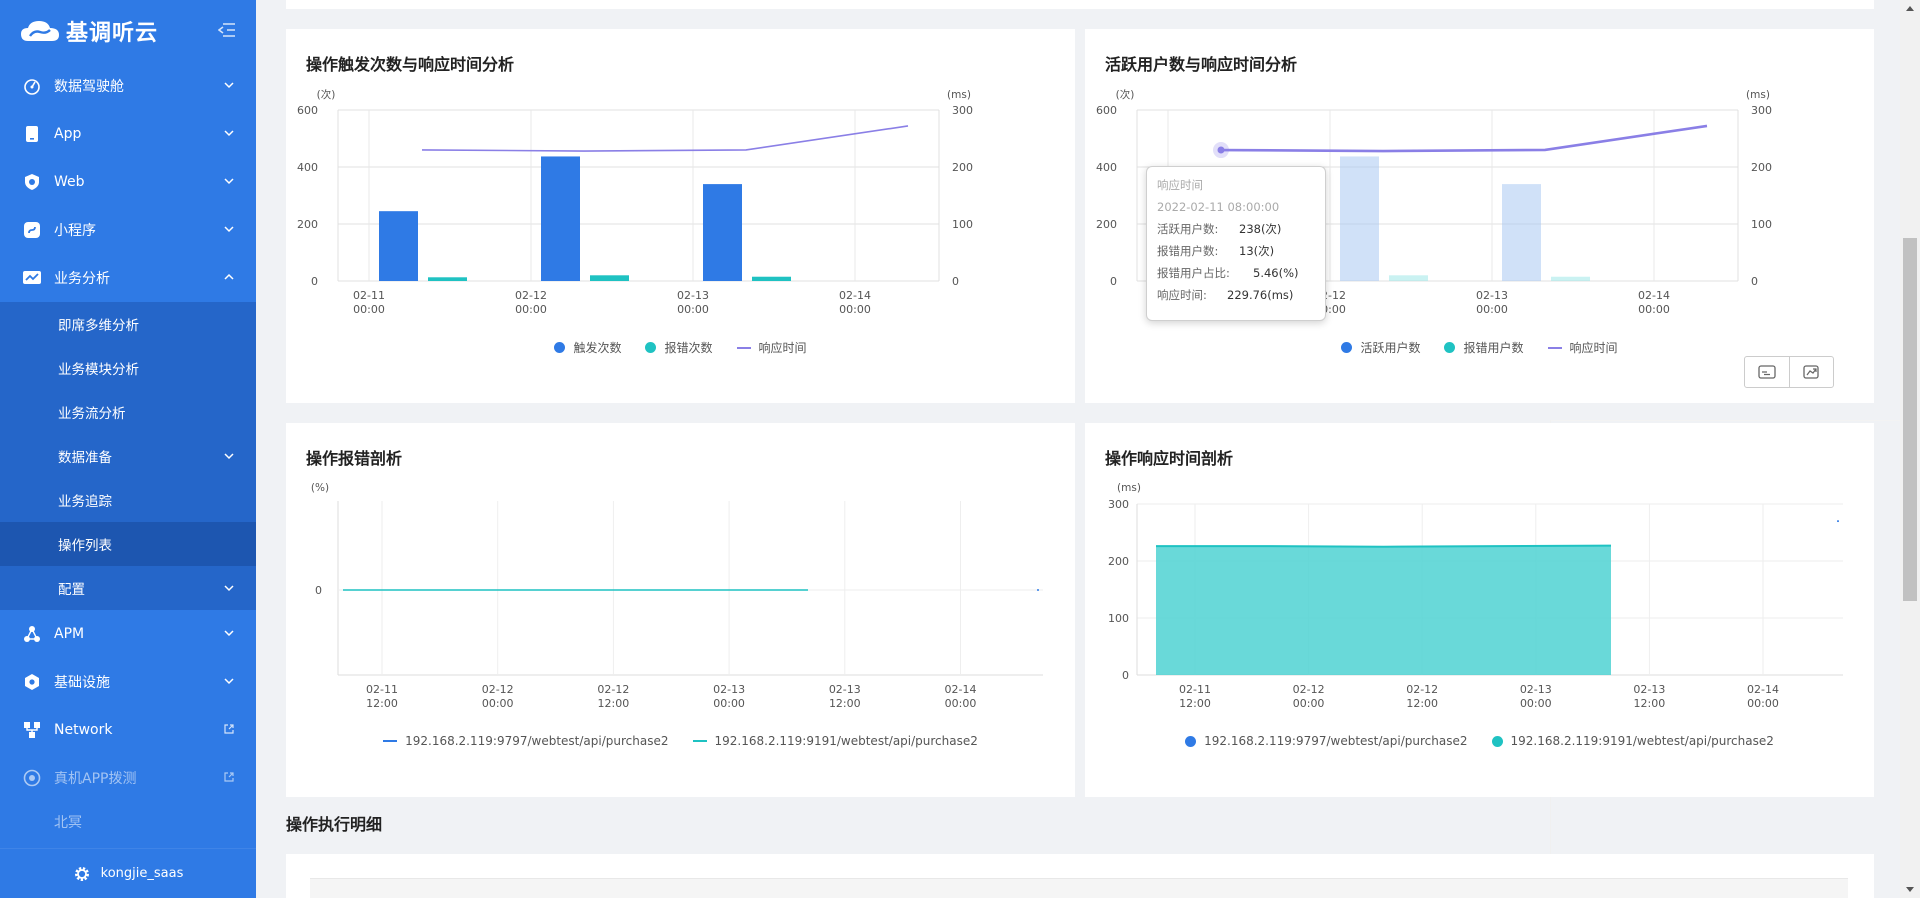 This screenshot has width=1920, height=898. Describe the element at coordinates (128, 682) in the screenshot. I see `sidebar-item-infra: 基础设施` at that location.